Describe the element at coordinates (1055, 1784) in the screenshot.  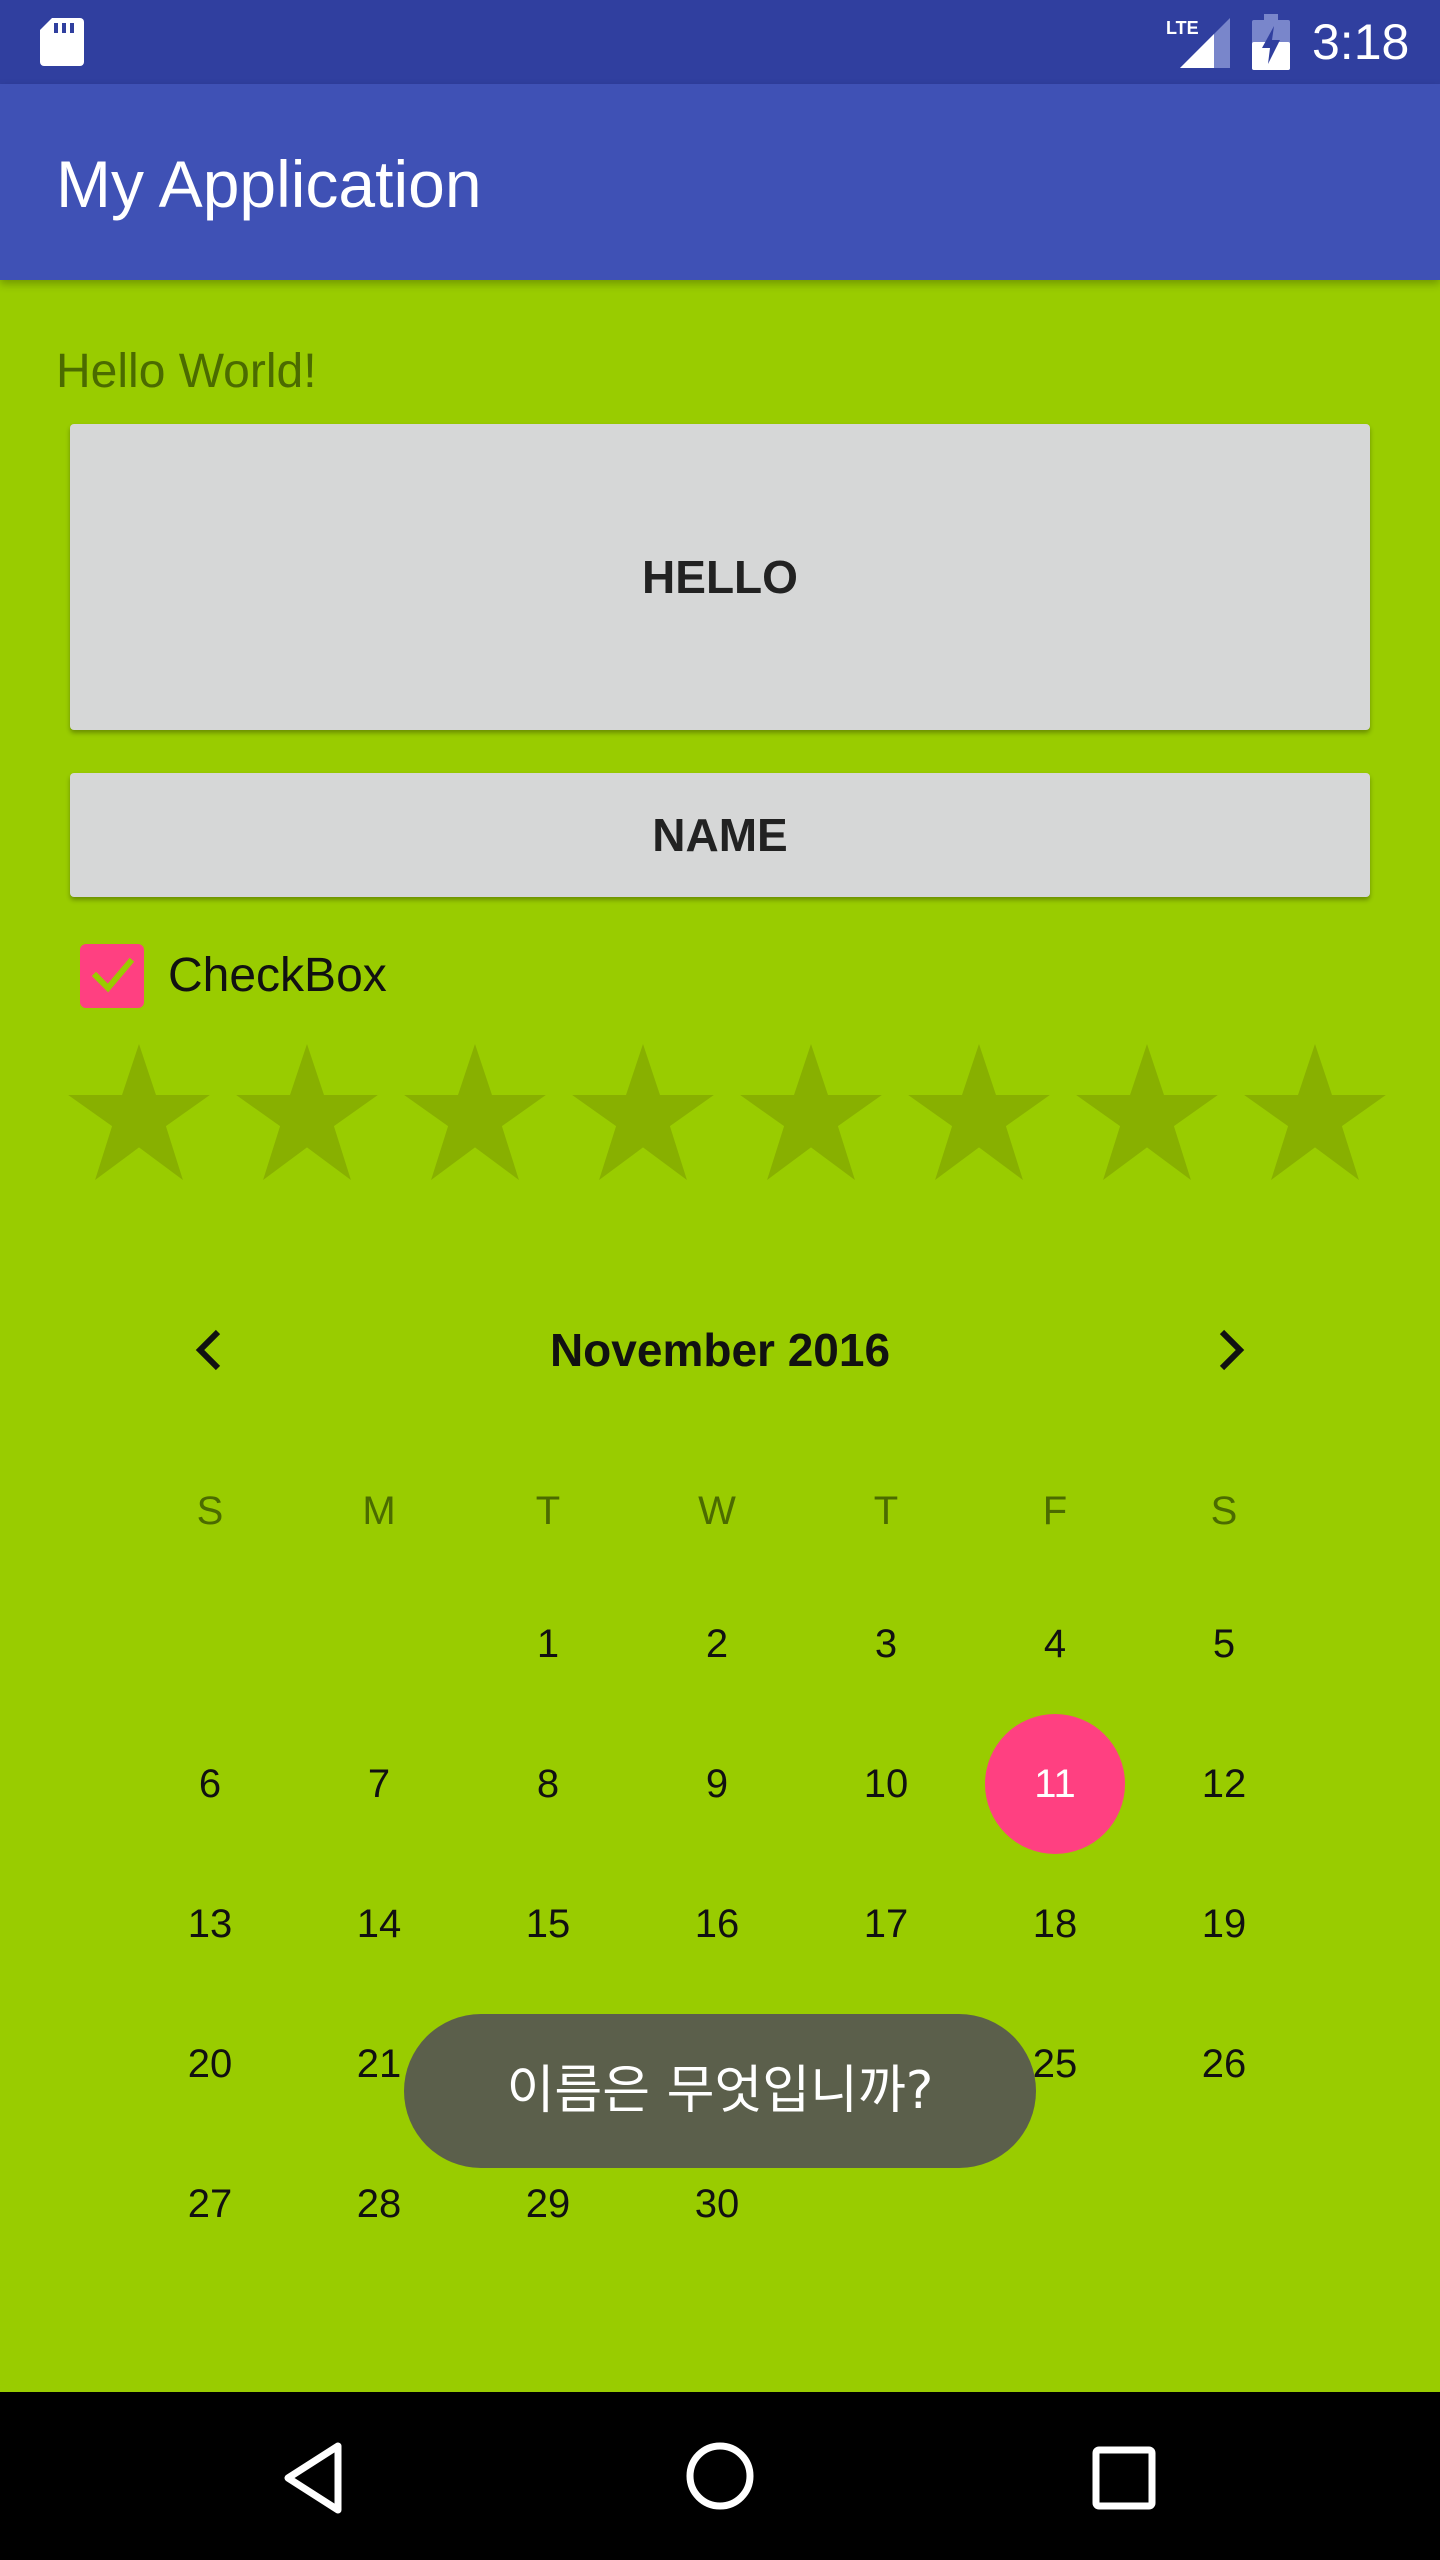
I see `calendar-day-11: 11` at that location.